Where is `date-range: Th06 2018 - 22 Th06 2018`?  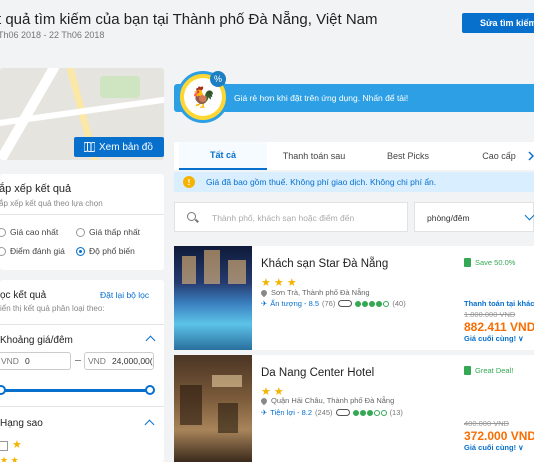 date-range: Th06 2018 - 22 Th06 2018 is located at coordinates (52, 35).